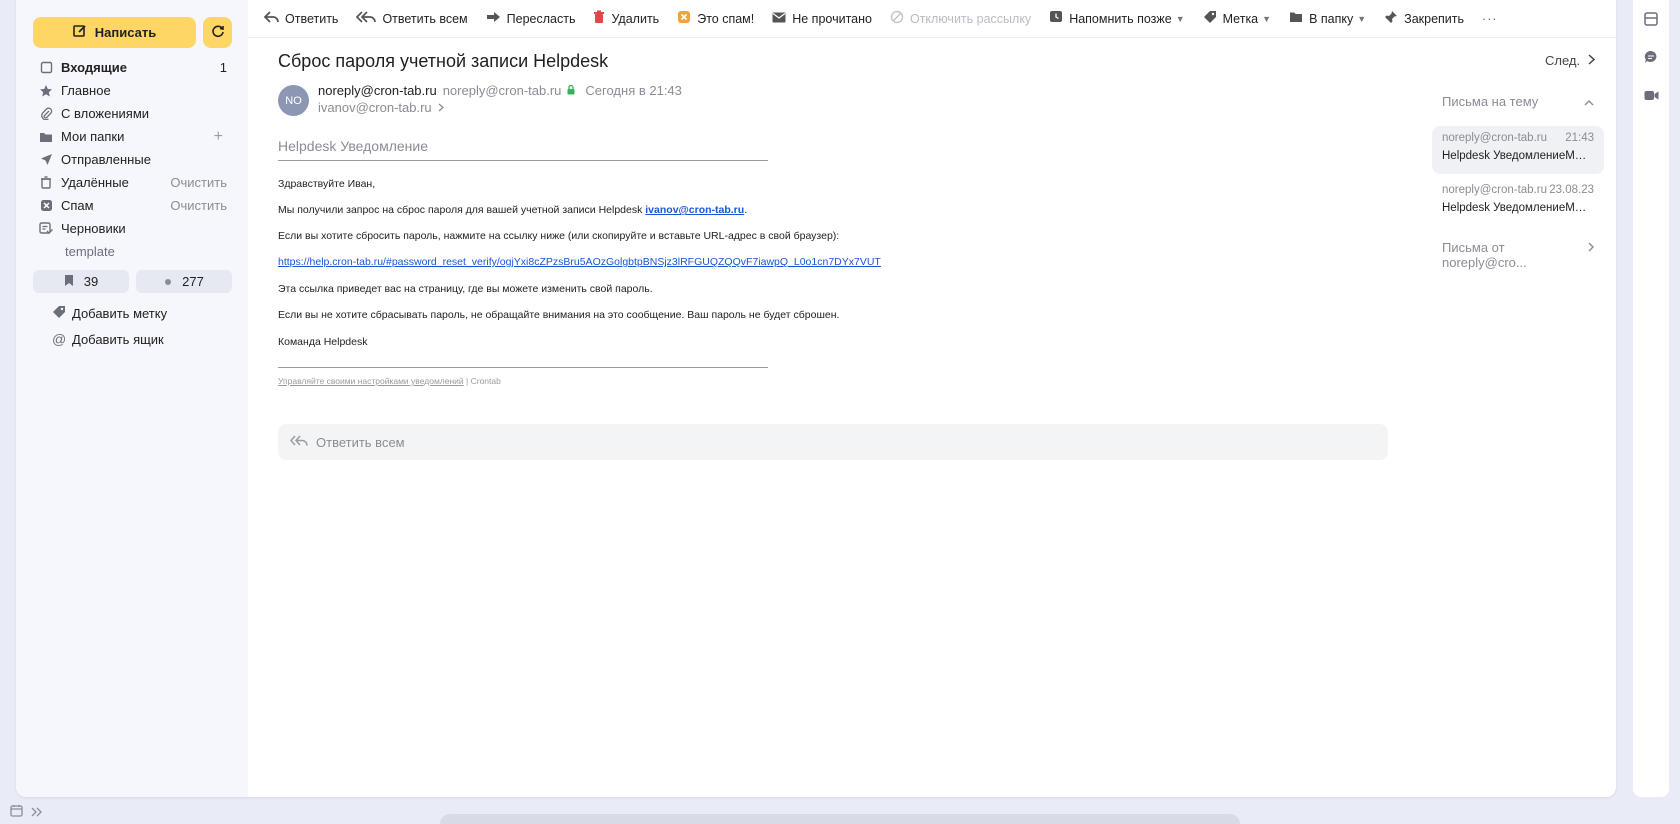 This screenshot has height=824, width=1680. What do you see at coordinates (193, 281) in the screenshot?
I see `unread-total: 277` at bounding box center [193, 281].